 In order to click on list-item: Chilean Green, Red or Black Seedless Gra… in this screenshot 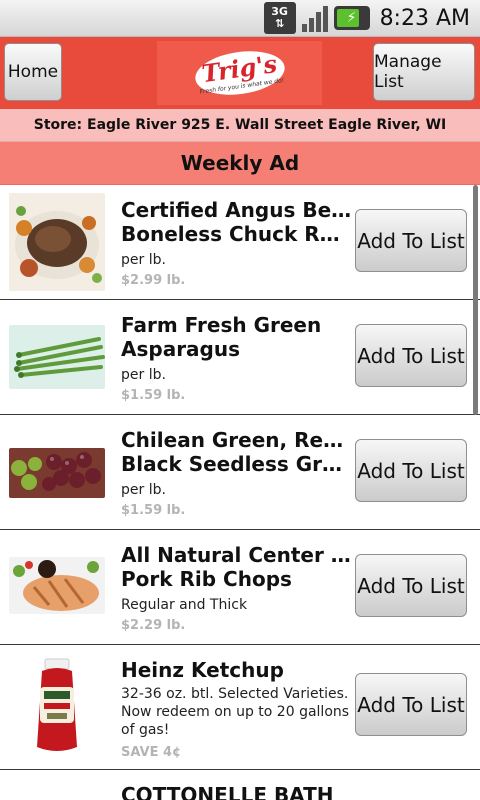, I will do `click(240, 472)`.